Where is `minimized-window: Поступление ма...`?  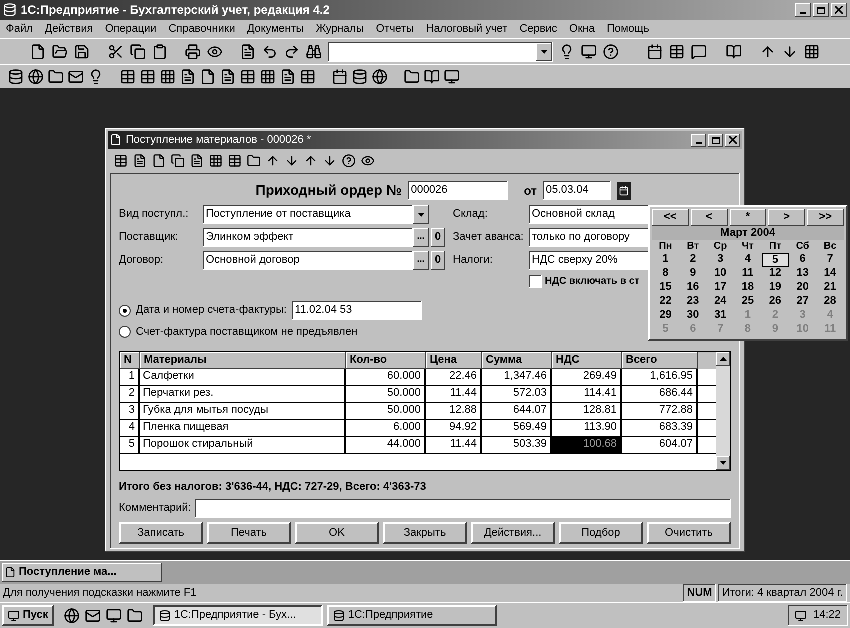
minimized-window: Поступление ма... is located at coordinates (82, 572).